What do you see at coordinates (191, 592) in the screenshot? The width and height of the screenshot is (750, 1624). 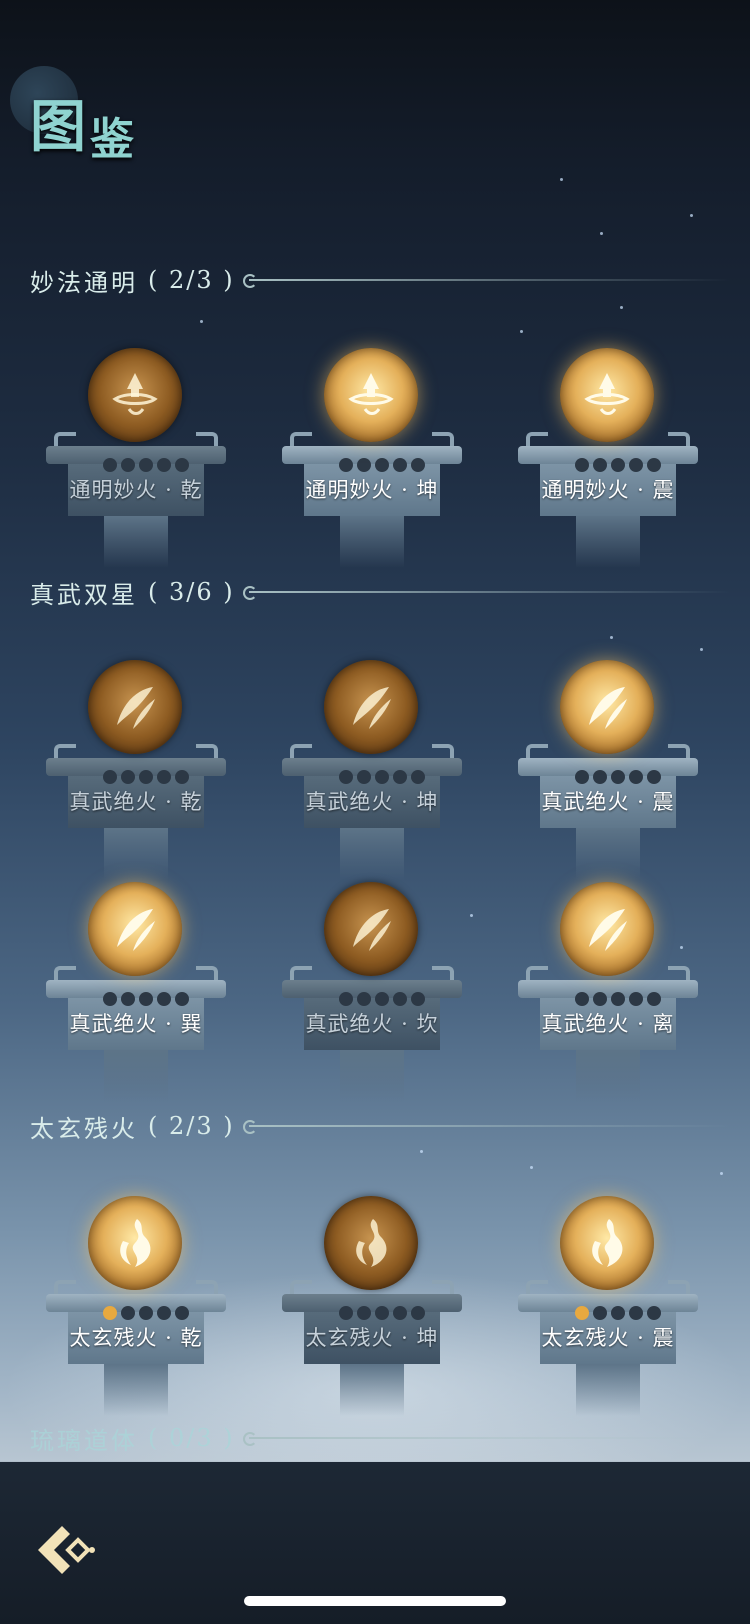 I see `section-count: ( 3/6 )` at bounding box center [191, 592].